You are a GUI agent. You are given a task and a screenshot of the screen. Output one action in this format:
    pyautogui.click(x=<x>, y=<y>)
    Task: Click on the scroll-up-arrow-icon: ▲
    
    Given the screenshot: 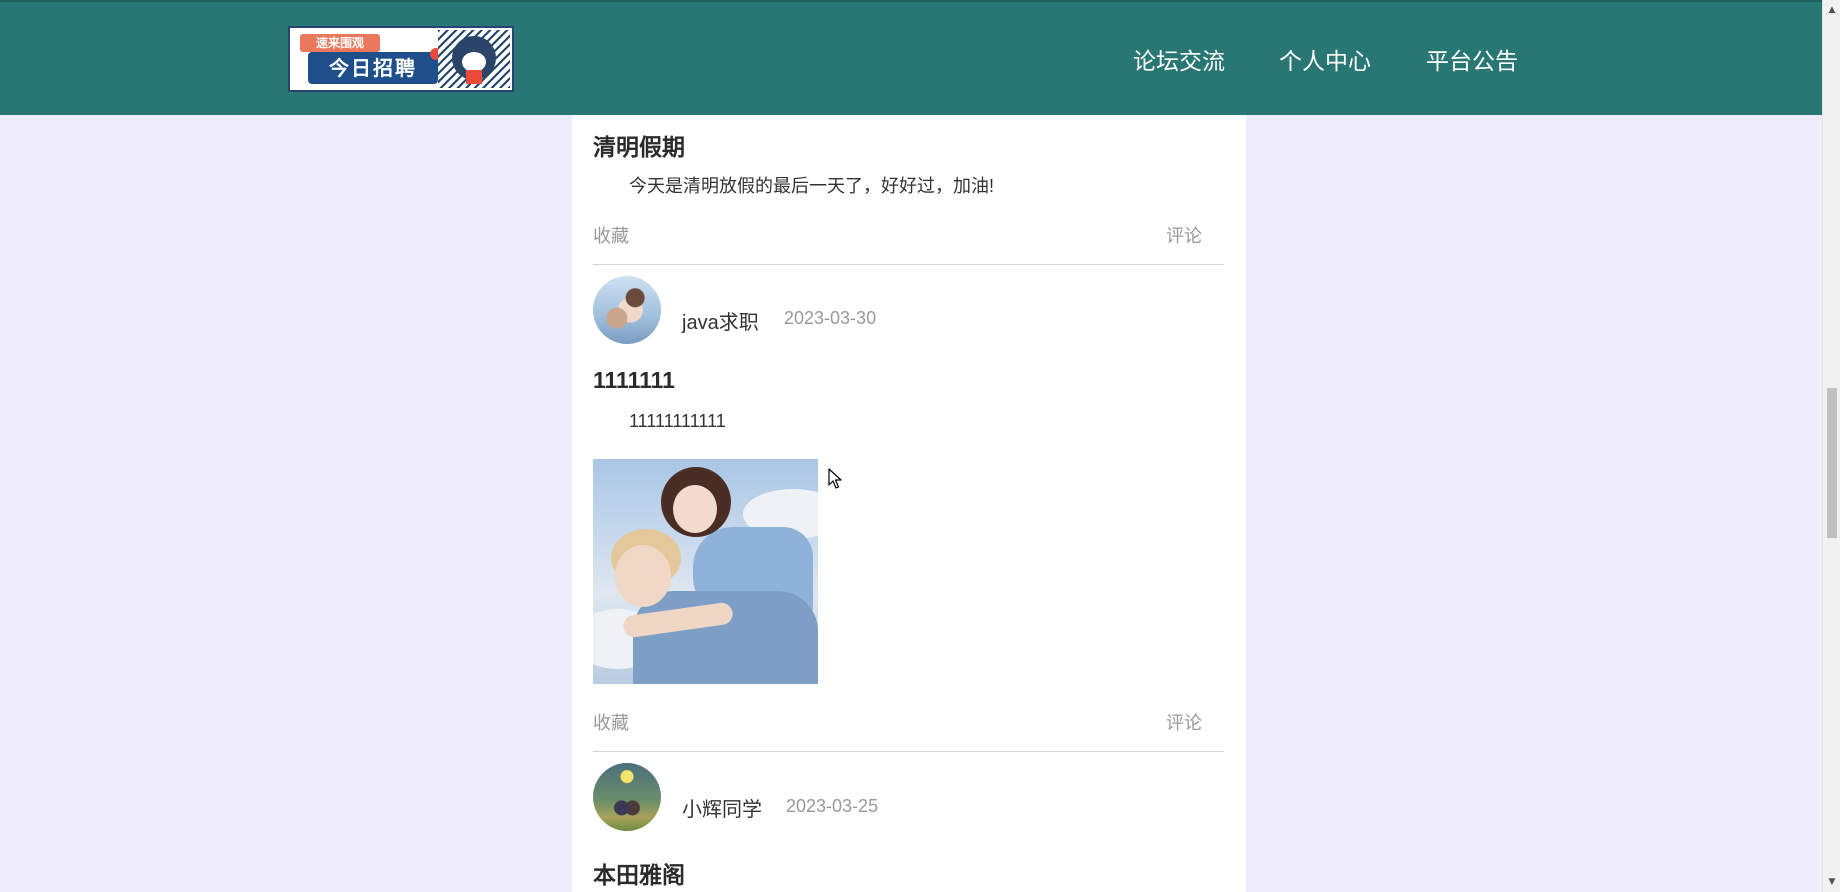 What is the action you would take?
    pyautogui.click(x=1831, y=10)
    